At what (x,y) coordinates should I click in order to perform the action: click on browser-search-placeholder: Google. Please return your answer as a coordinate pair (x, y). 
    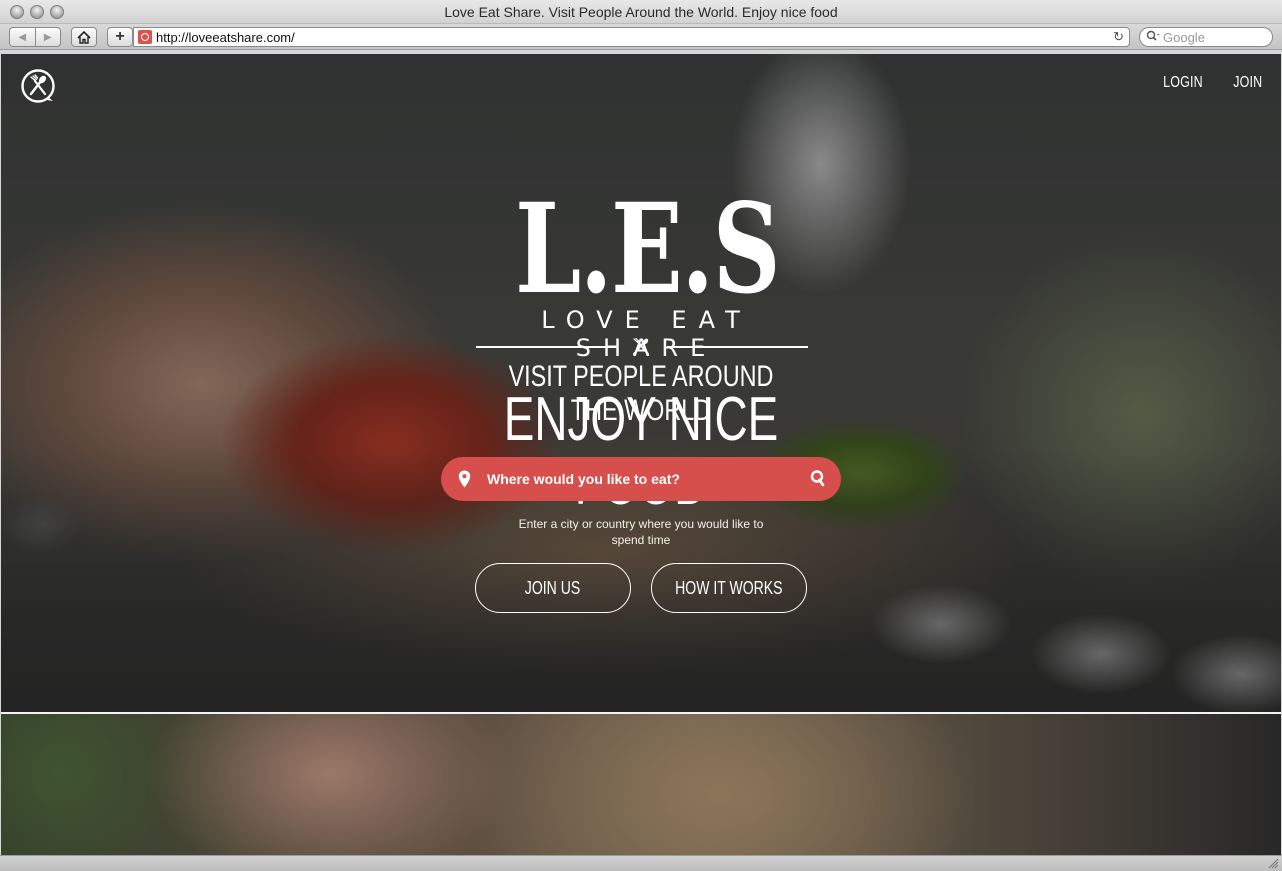
    Looking at the image, I should click on (1184, 37).